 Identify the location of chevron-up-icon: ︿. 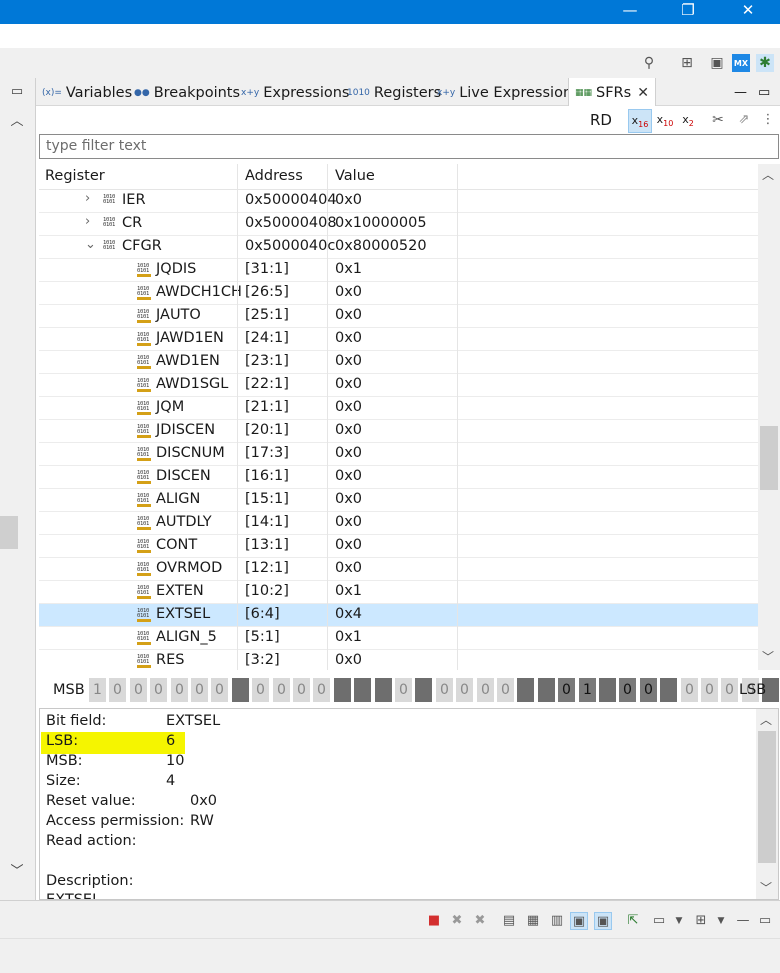
(17, 119).